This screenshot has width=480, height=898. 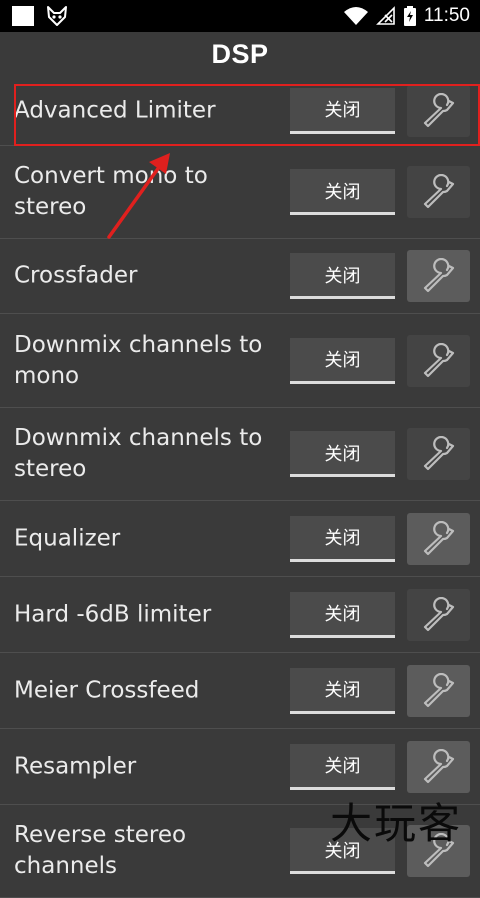 What do you see at coordinates (240, 276) in the screenshot?
I see `dsp-row-crossfader: Crossfader 关闭` at bounding box center [240, 276].